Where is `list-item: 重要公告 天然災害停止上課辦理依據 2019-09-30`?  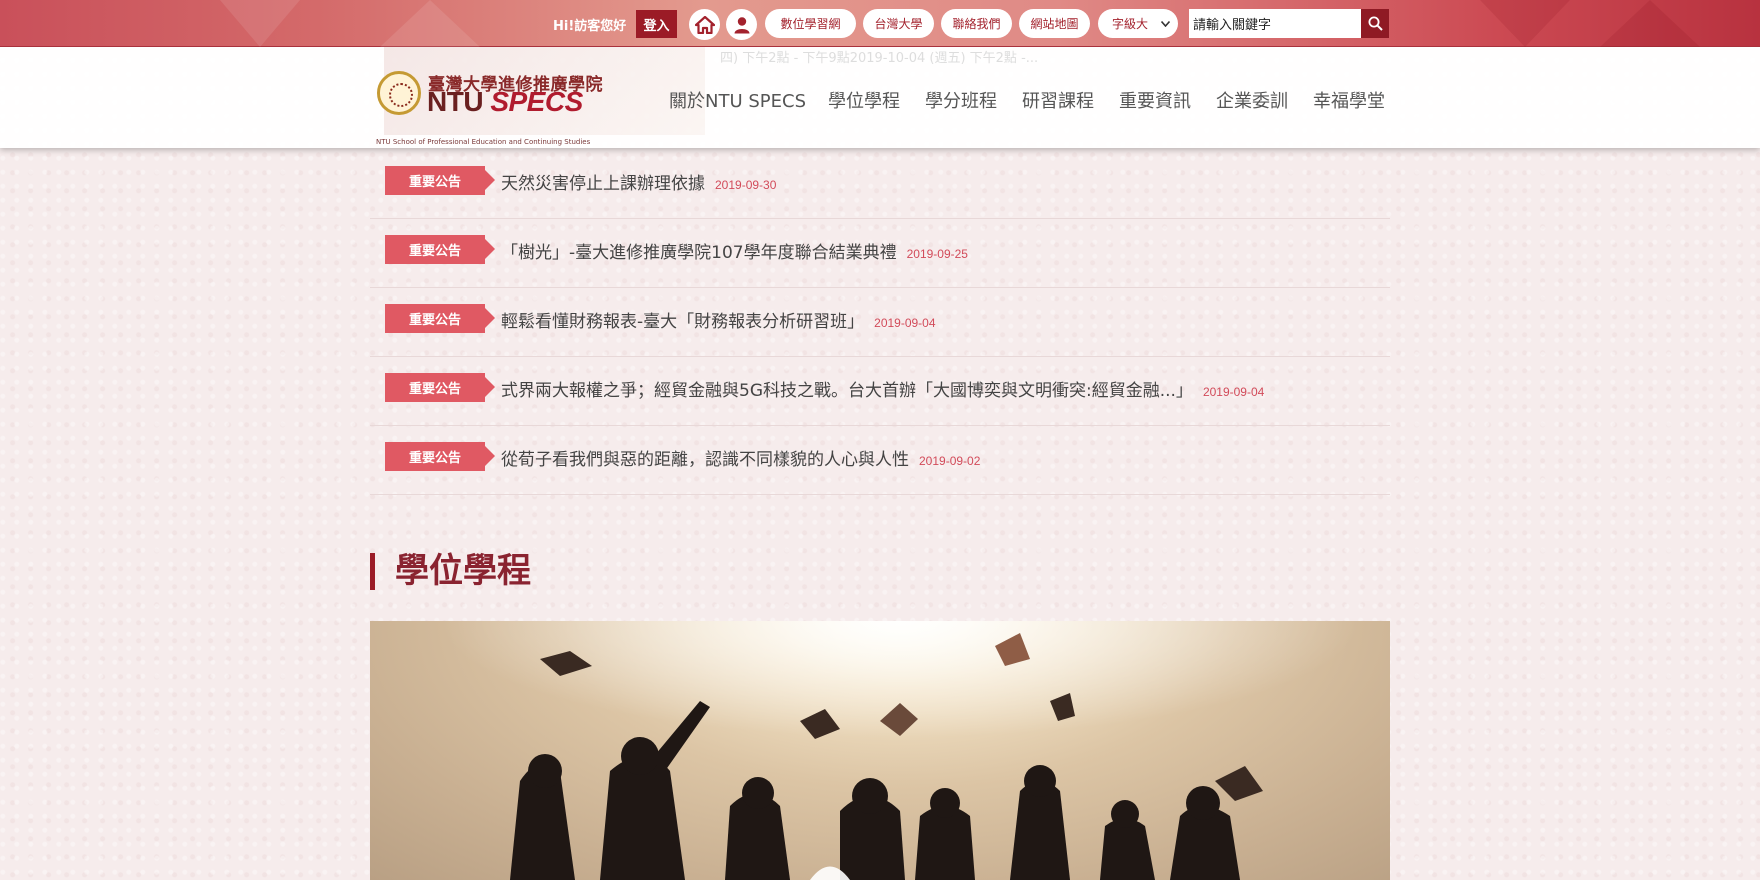 list-item: 重要公告 天然災害停止上課辦理依據 2019-09-30 is located at coordinates (880, 184).